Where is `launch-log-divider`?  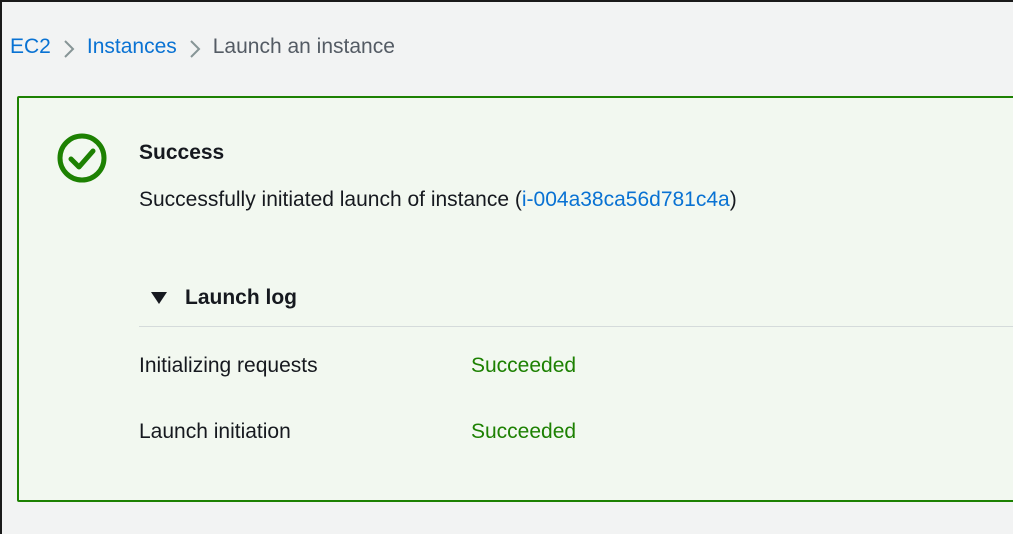
launch-log-divider is located at coordinates (576, 326).